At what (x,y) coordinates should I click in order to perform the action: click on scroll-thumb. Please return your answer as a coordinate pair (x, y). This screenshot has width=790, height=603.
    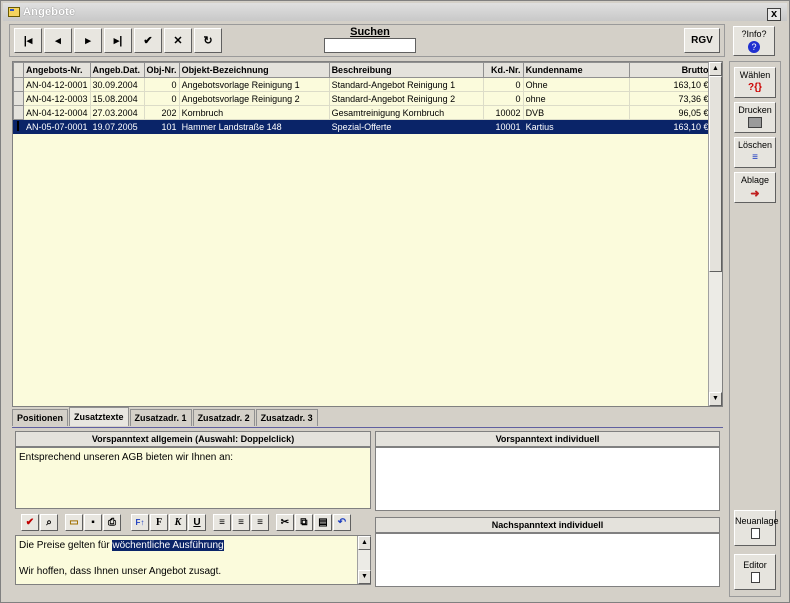
    Looking at the image, I should click on (715, 174).